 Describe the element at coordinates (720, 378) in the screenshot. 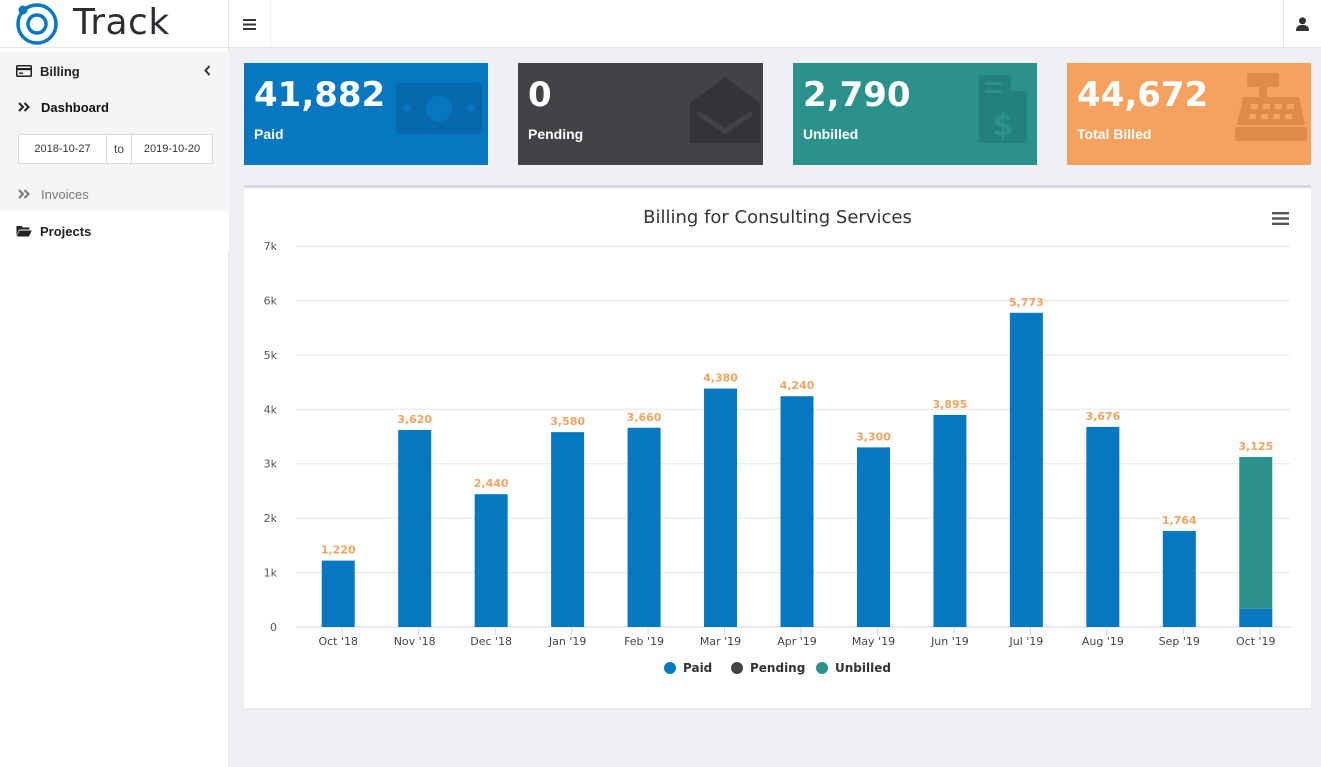

I see `data-label: 4,380` at that location.